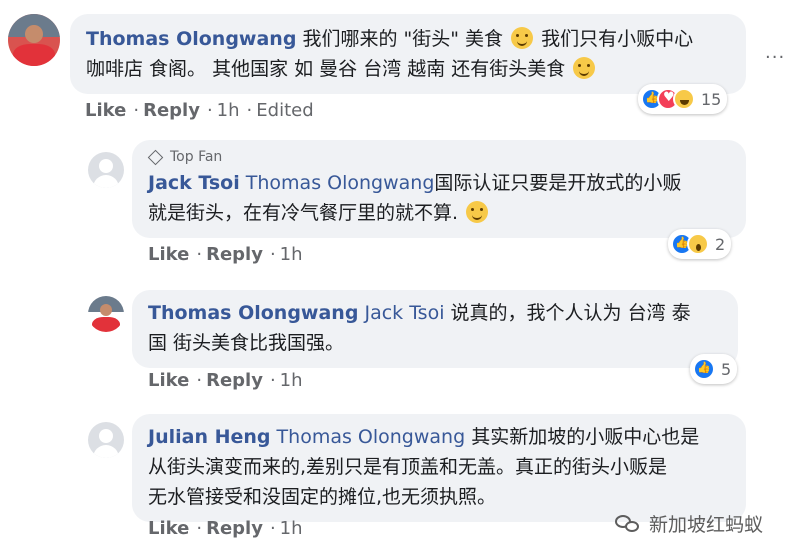 Image resolution: width=800 pixels, height=557 pixels. What do you see at coordinates (726, 369) in the screenshot?
I see `reaction-count: 5` at bounding box center [726, 369].